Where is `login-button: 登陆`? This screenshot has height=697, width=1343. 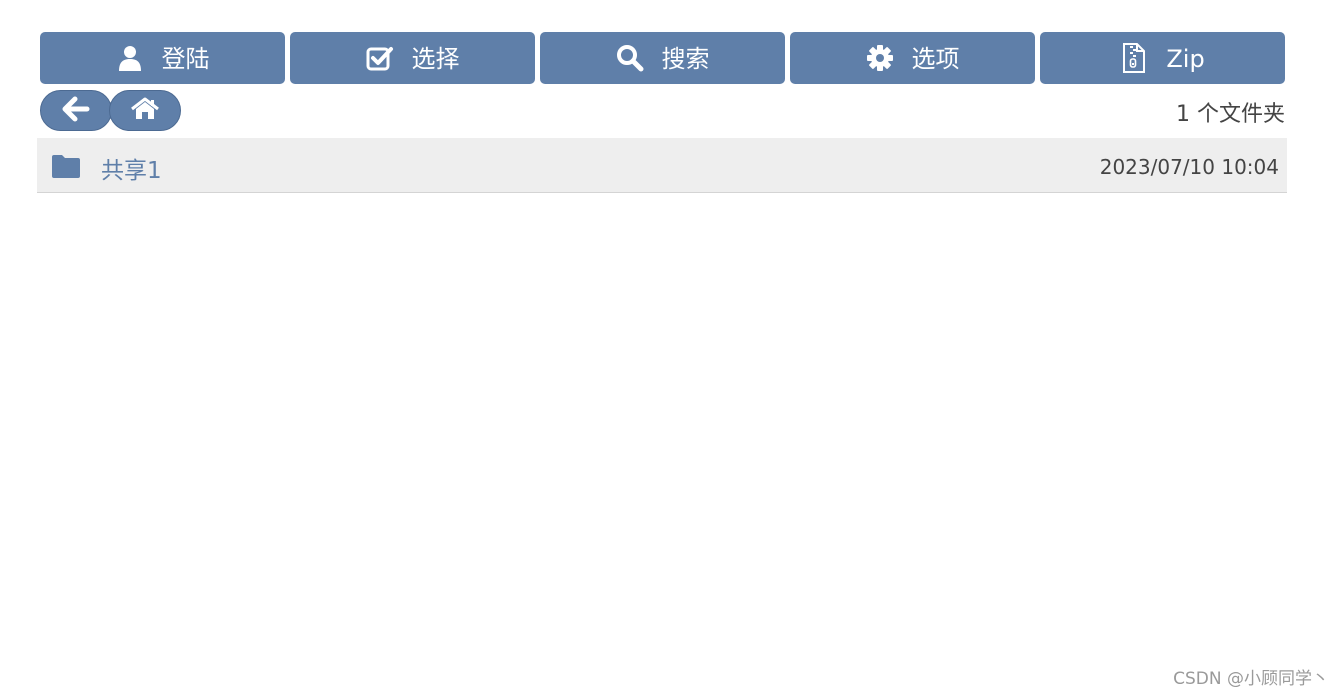 login-button: 登陆 is located at coordinates (162, 58).